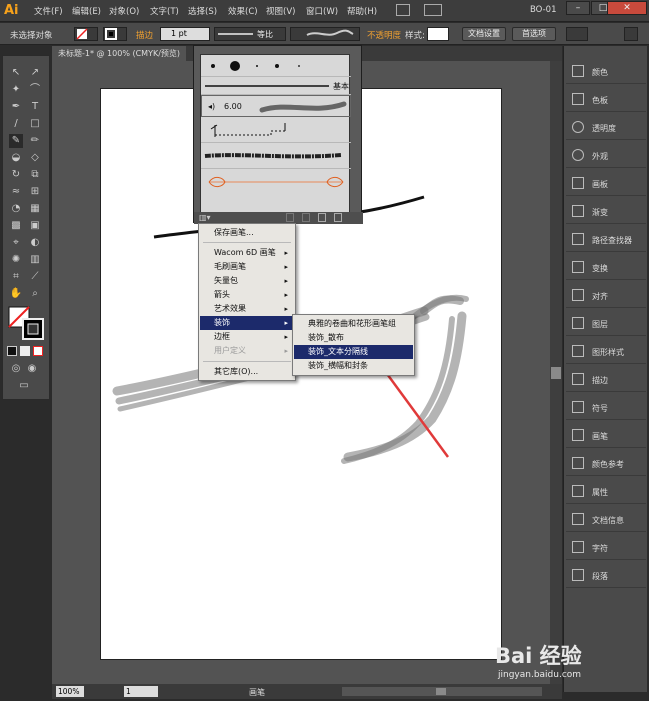 The width and height of the screenshot is (649, 701). Describe the element at coordinates (250, 34) in the screenshot. I see `variable-width-profile: 等比` at that location.